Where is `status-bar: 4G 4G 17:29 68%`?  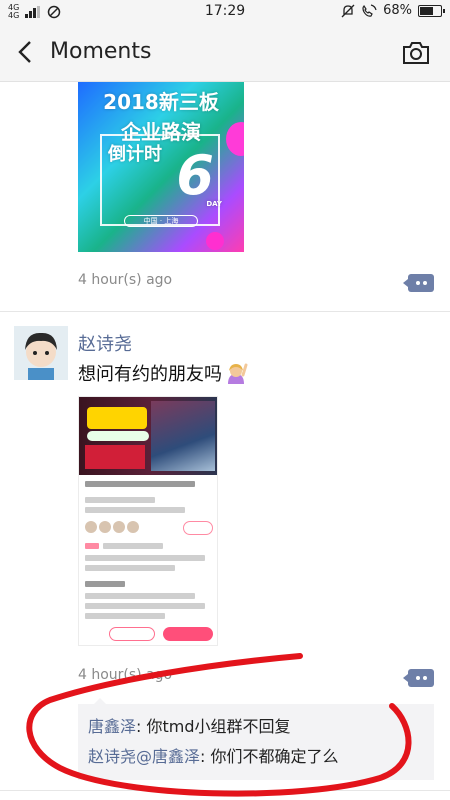
status-bar: 4G 4G 17:29 68% is located at coordinates (225, 12).